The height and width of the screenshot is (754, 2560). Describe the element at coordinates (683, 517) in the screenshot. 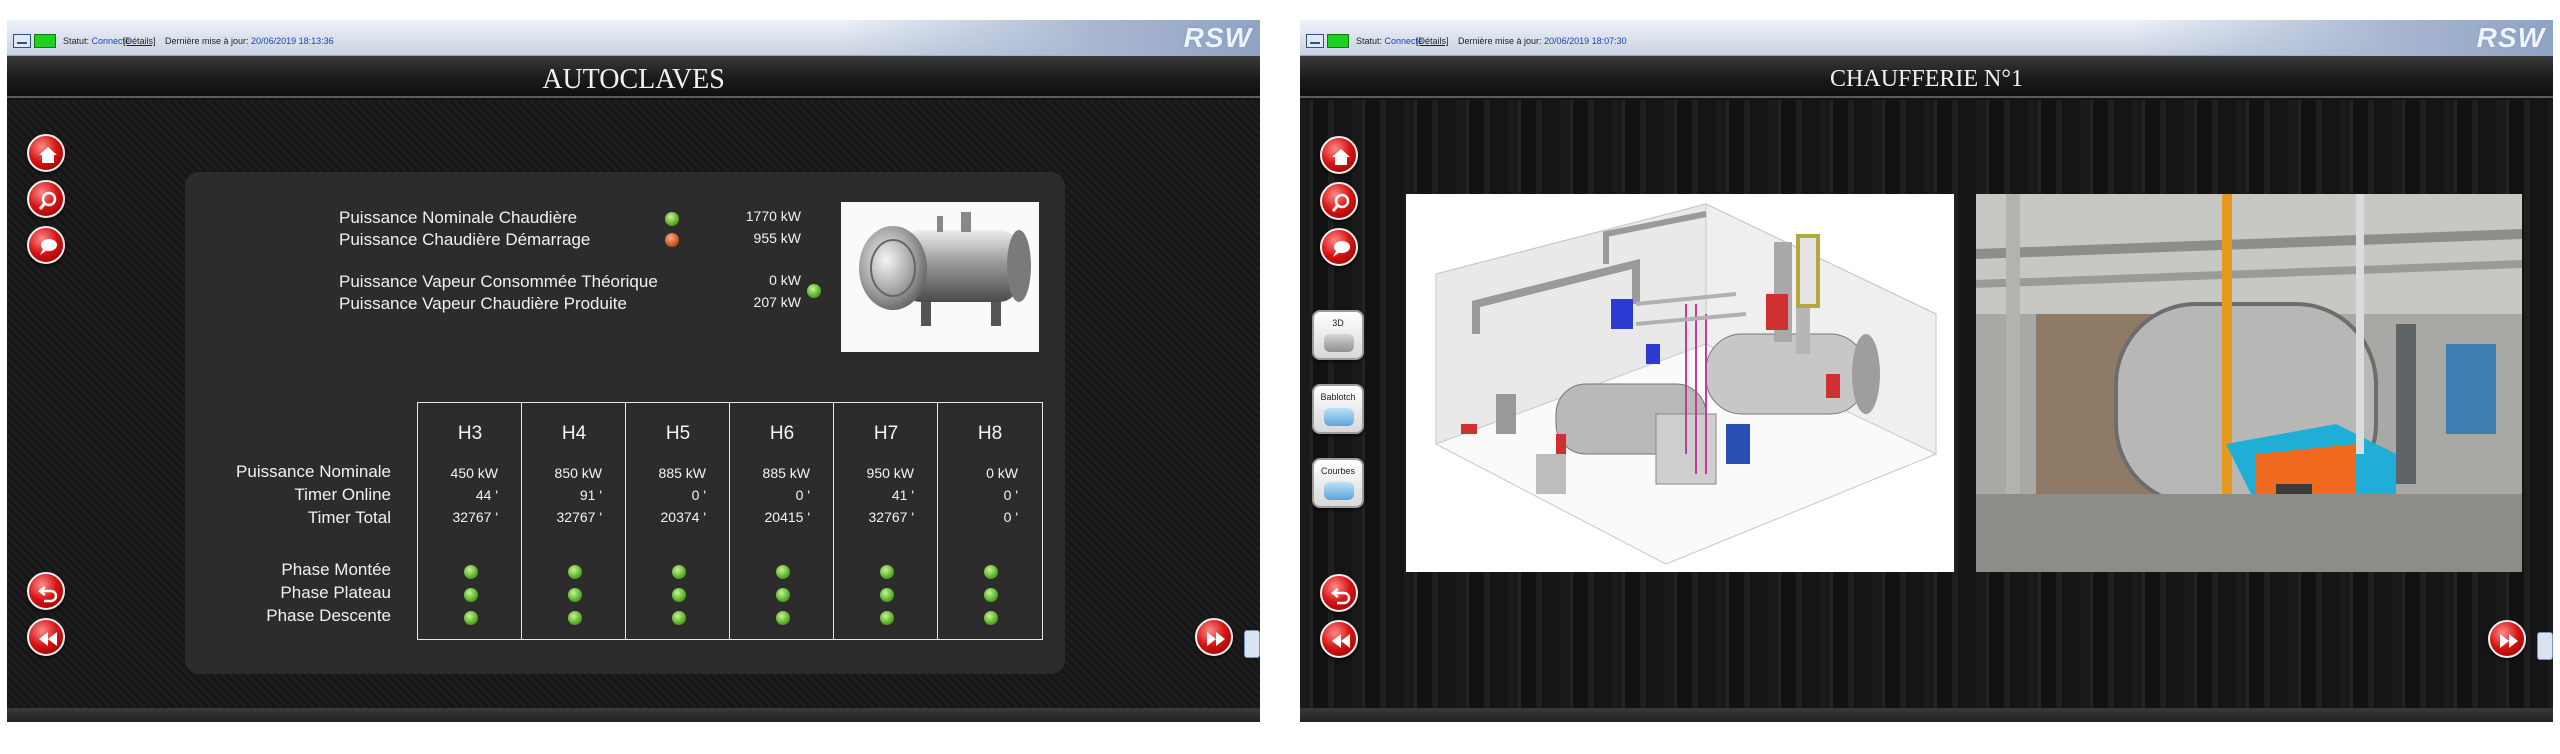

I see `cell-total: 20374 '` at that location.